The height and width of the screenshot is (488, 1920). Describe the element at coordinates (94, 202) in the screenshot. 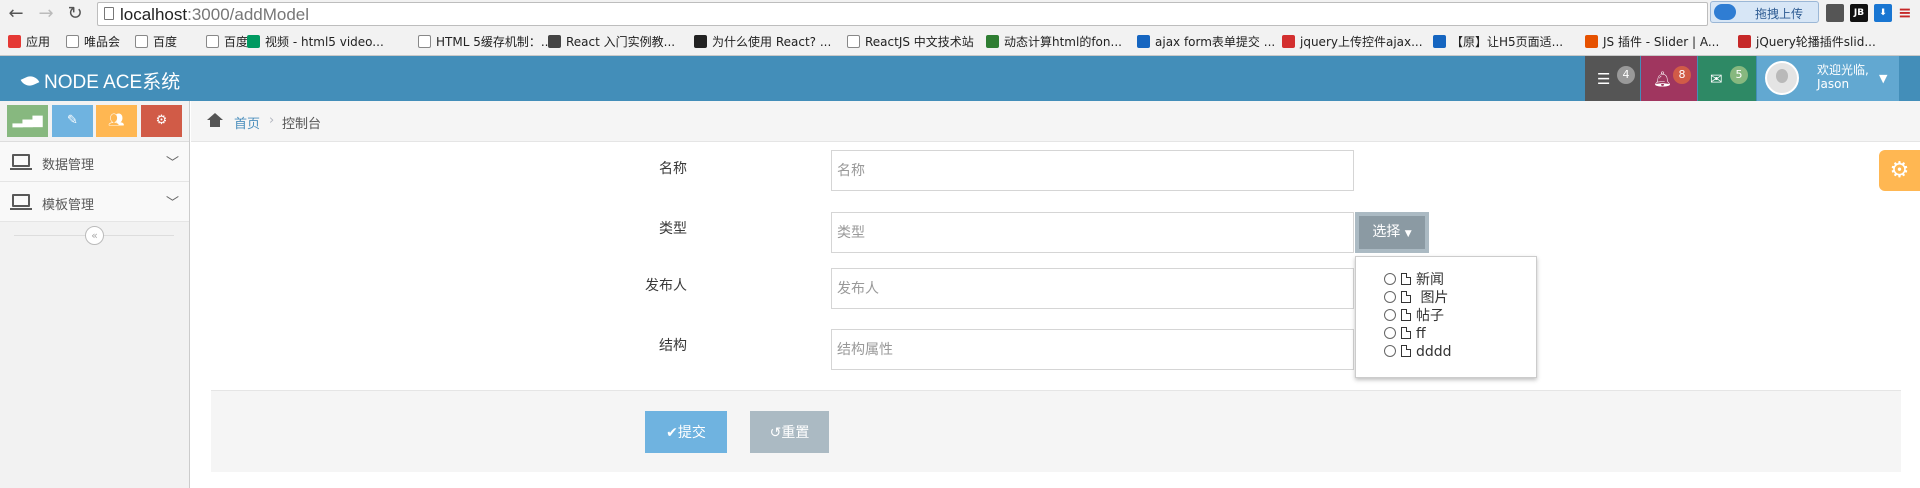

I see `sidebar-item-template-management: 模板管理 ﹀` at that location.